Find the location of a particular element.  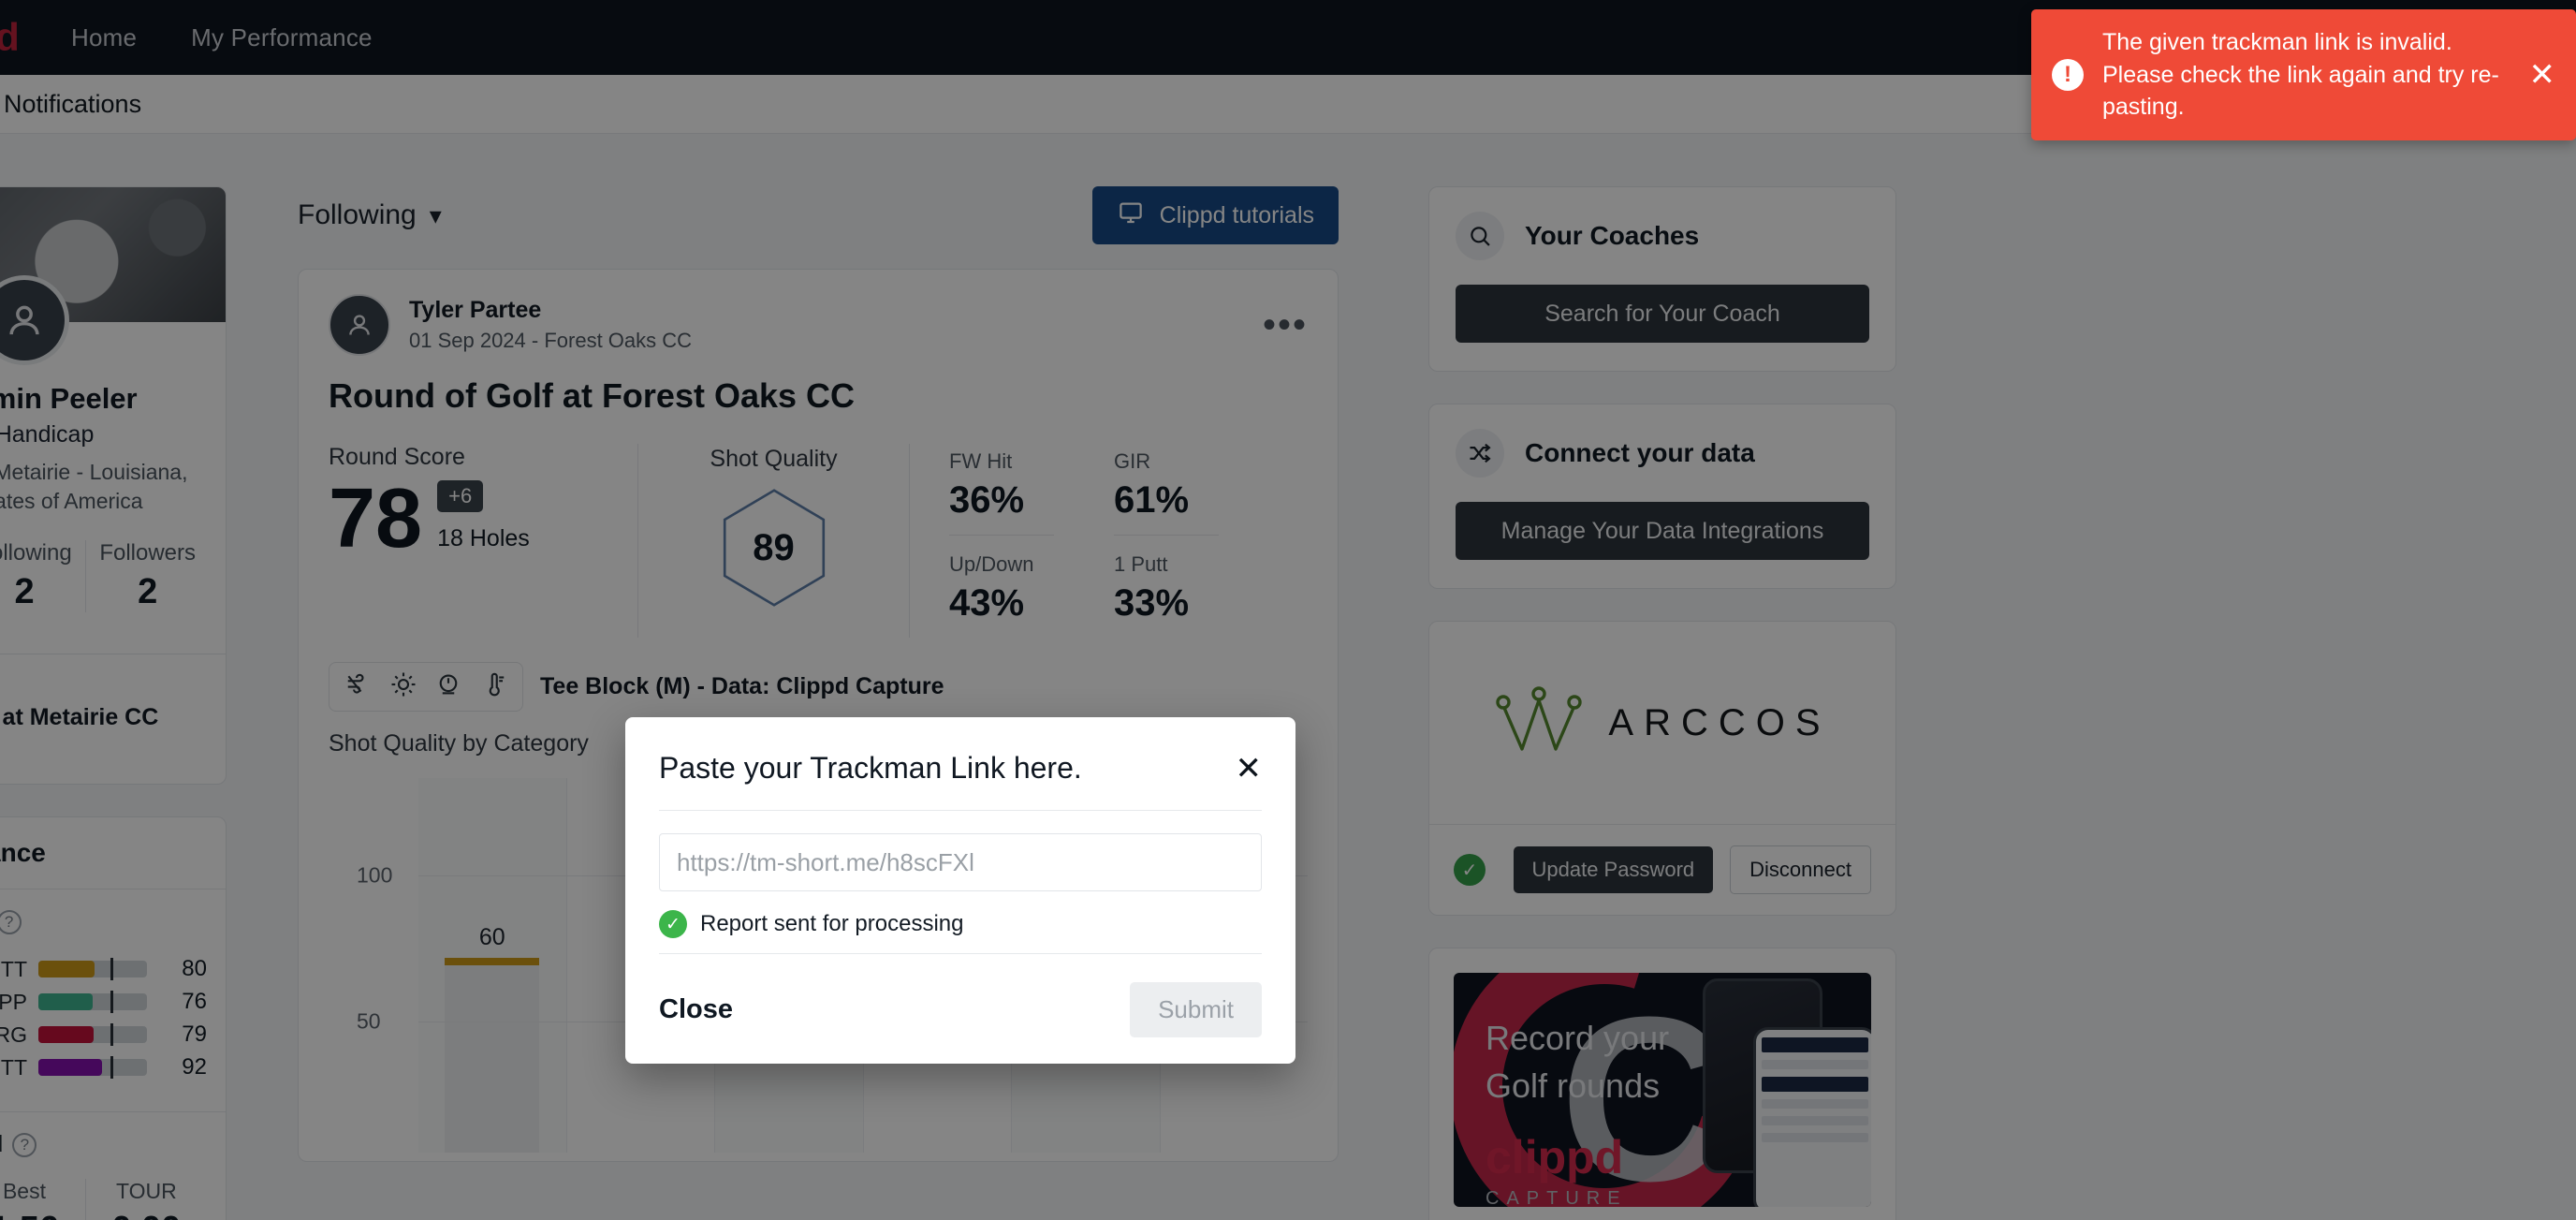

modal-title: Paste your Trackman Link here. is located at coordinates (870, 768).